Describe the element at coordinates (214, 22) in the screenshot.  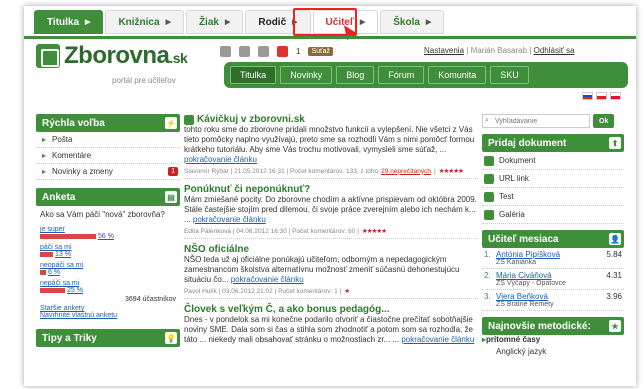
I see `tab-ziak: Žiak ▶` at that location.